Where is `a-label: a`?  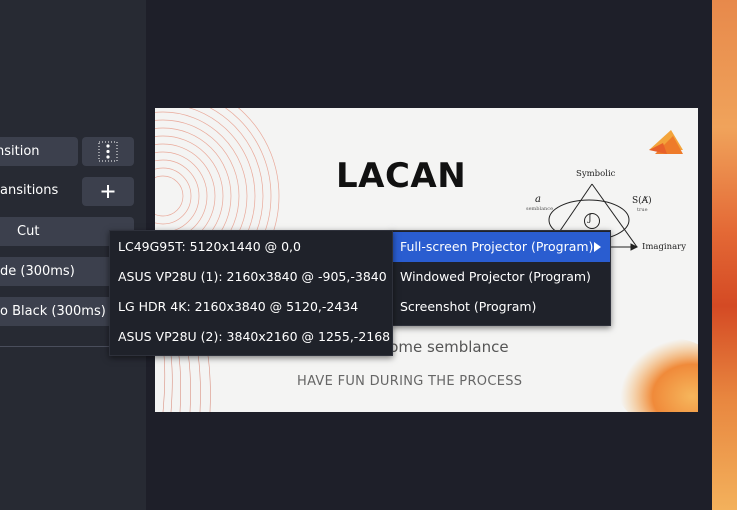
a-label: a is located at coordinates (538, 199).